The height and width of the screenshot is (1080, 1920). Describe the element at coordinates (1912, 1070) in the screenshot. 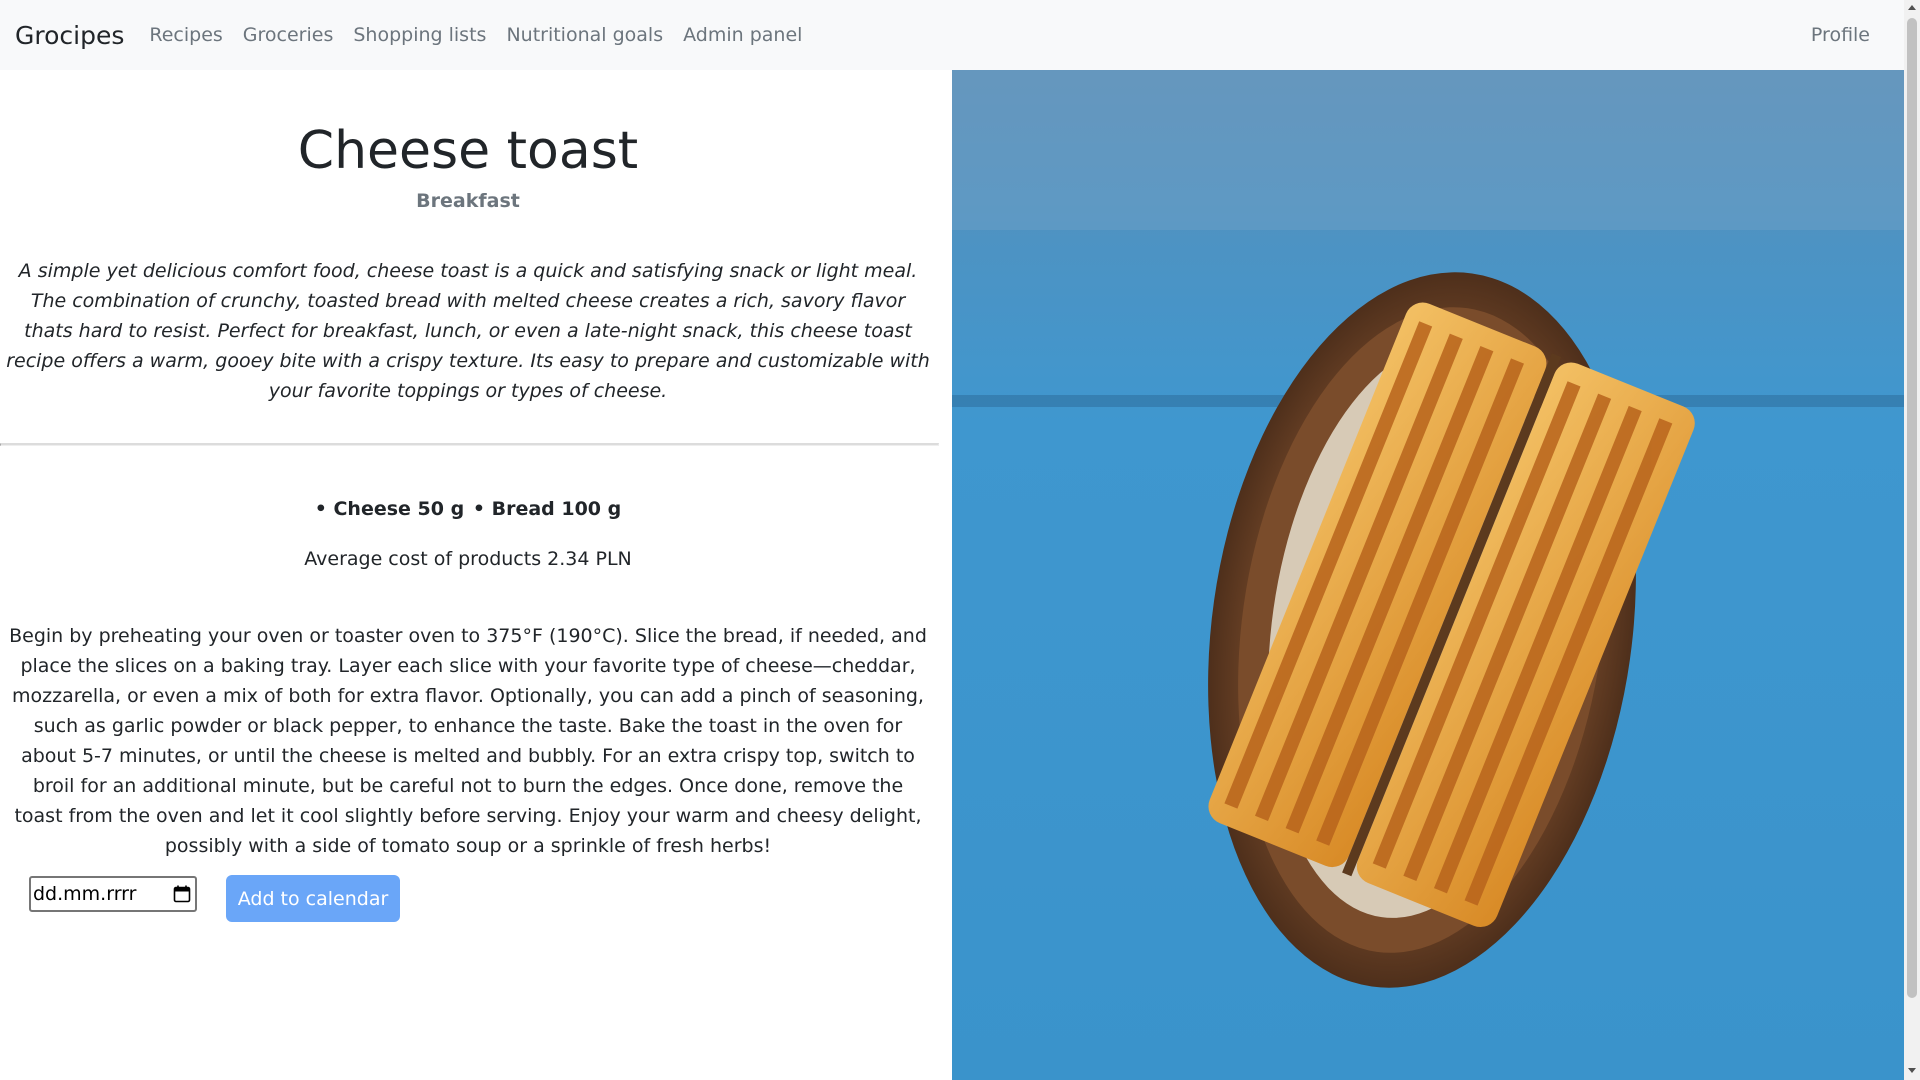

I see `scroll-down-arrow-icon` at that location.